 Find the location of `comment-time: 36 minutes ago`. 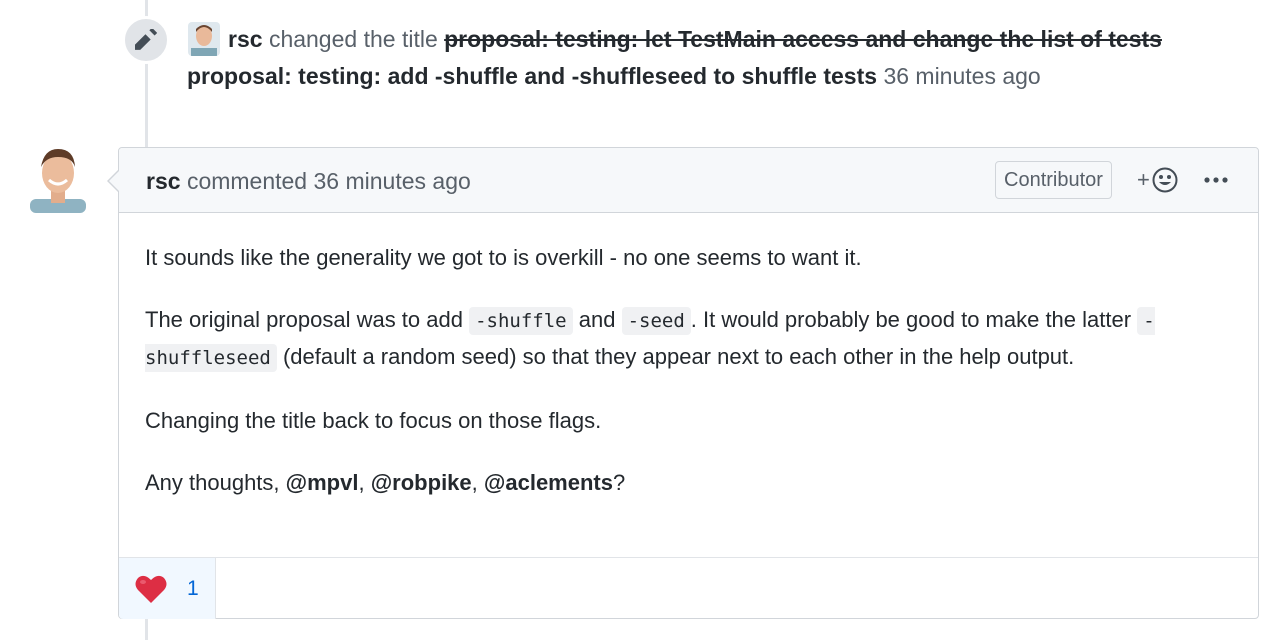

comment-time: 36 minutes ago is located at coordinates (392, 181).